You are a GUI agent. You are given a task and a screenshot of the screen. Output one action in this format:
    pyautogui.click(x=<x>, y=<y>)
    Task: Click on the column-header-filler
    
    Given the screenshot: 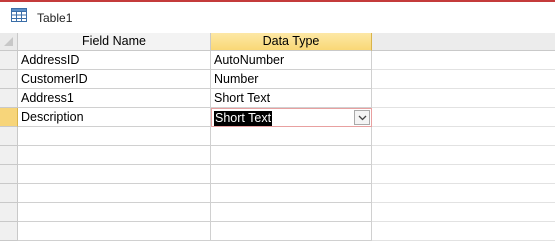 What is the action you would take?
    pyautogui.click(x=463, y=42)
    